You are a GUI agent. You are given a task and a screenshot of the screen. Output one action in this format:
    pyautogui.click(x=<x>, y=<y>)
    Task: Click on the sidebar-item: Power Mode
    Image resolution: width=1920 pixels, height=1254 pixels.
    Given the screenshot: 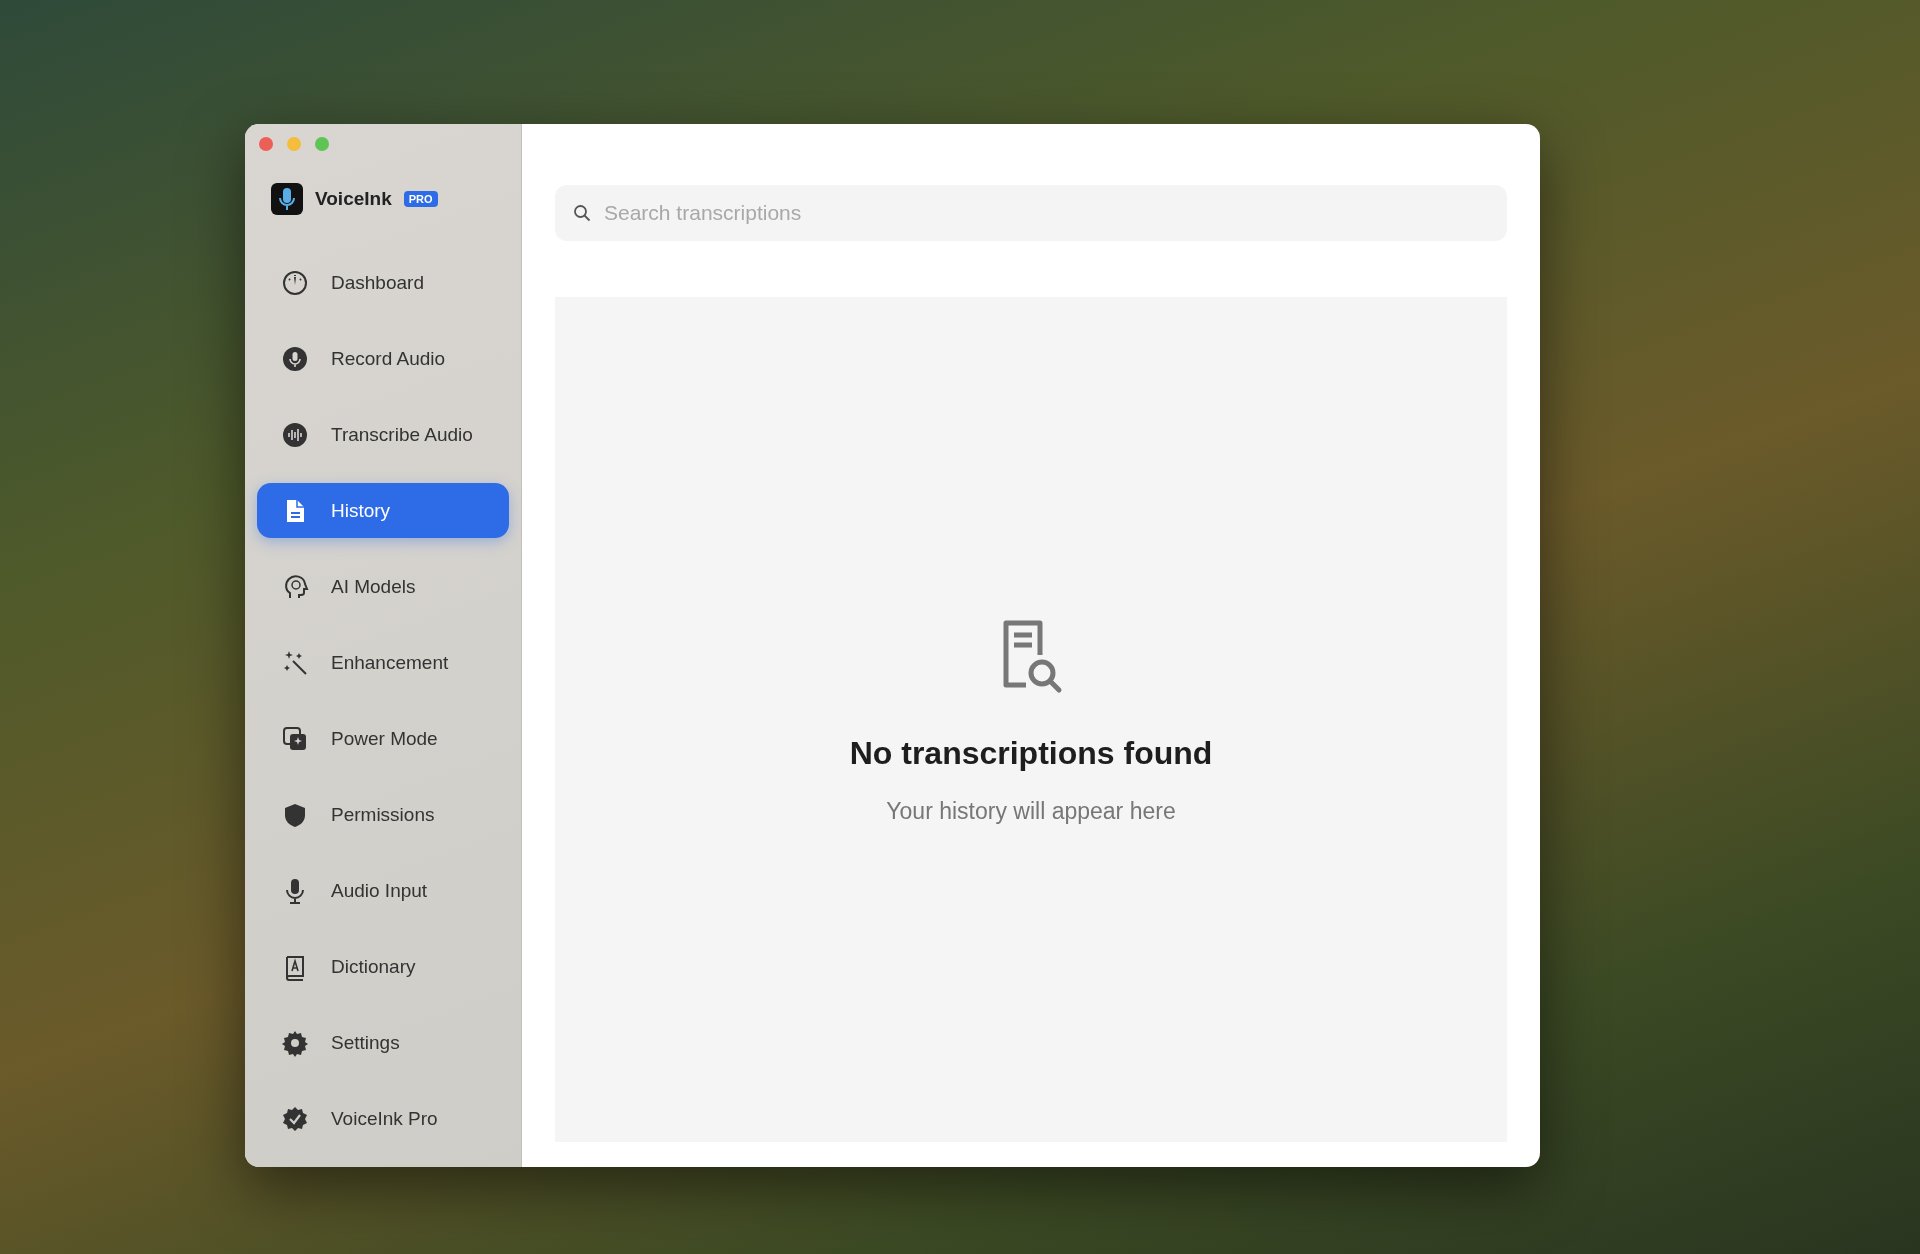 What is the action you would take?
    pyautogui.click(x=383, y=738)
    